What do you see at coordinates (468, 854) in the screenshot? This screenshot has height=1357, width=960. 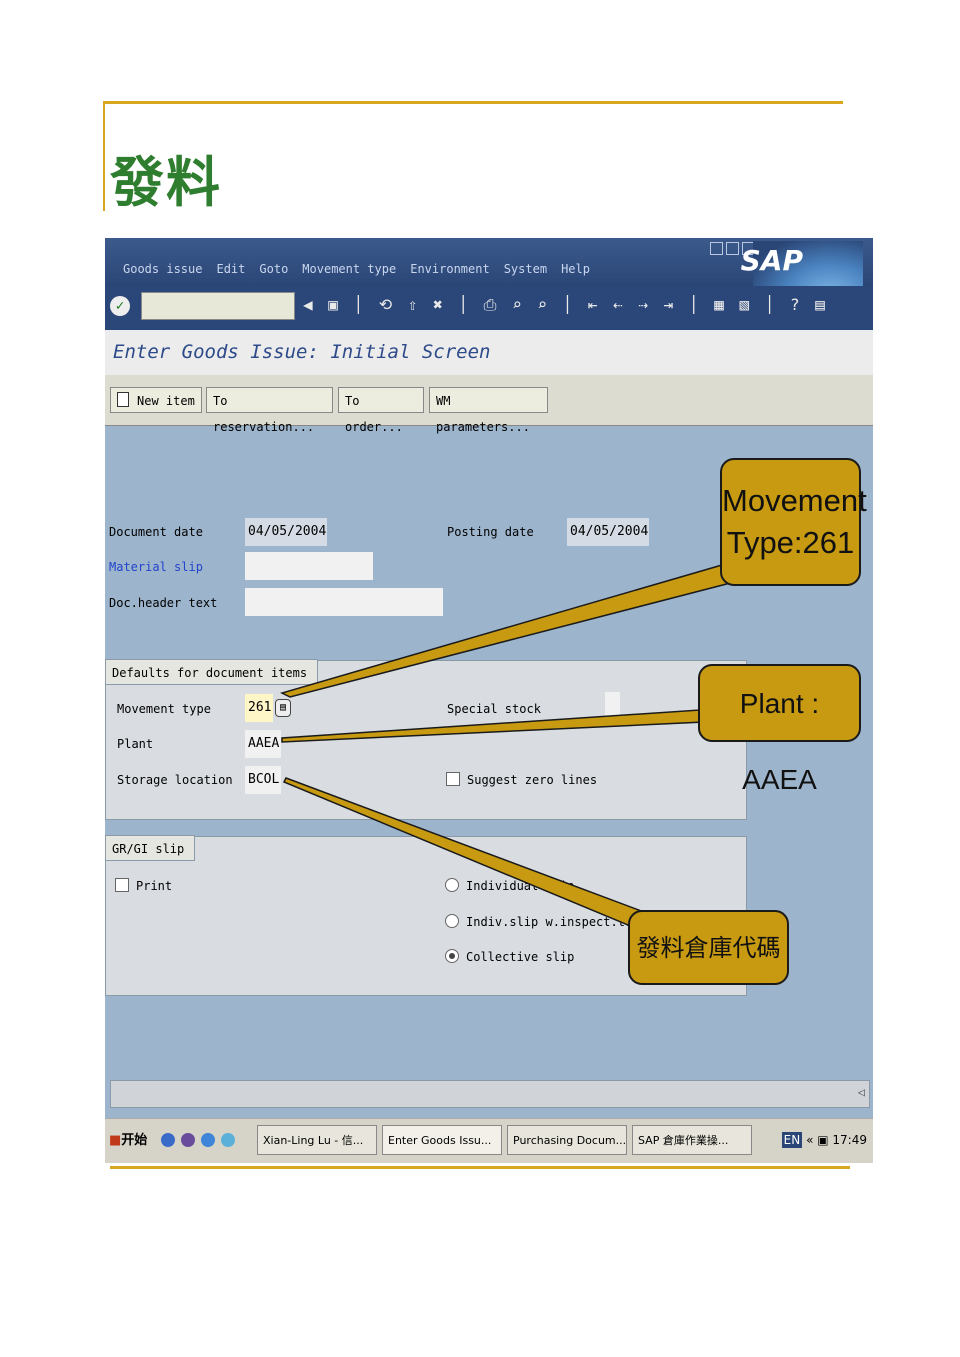 I see `storage-arrow` at bounding box center [468, 854].